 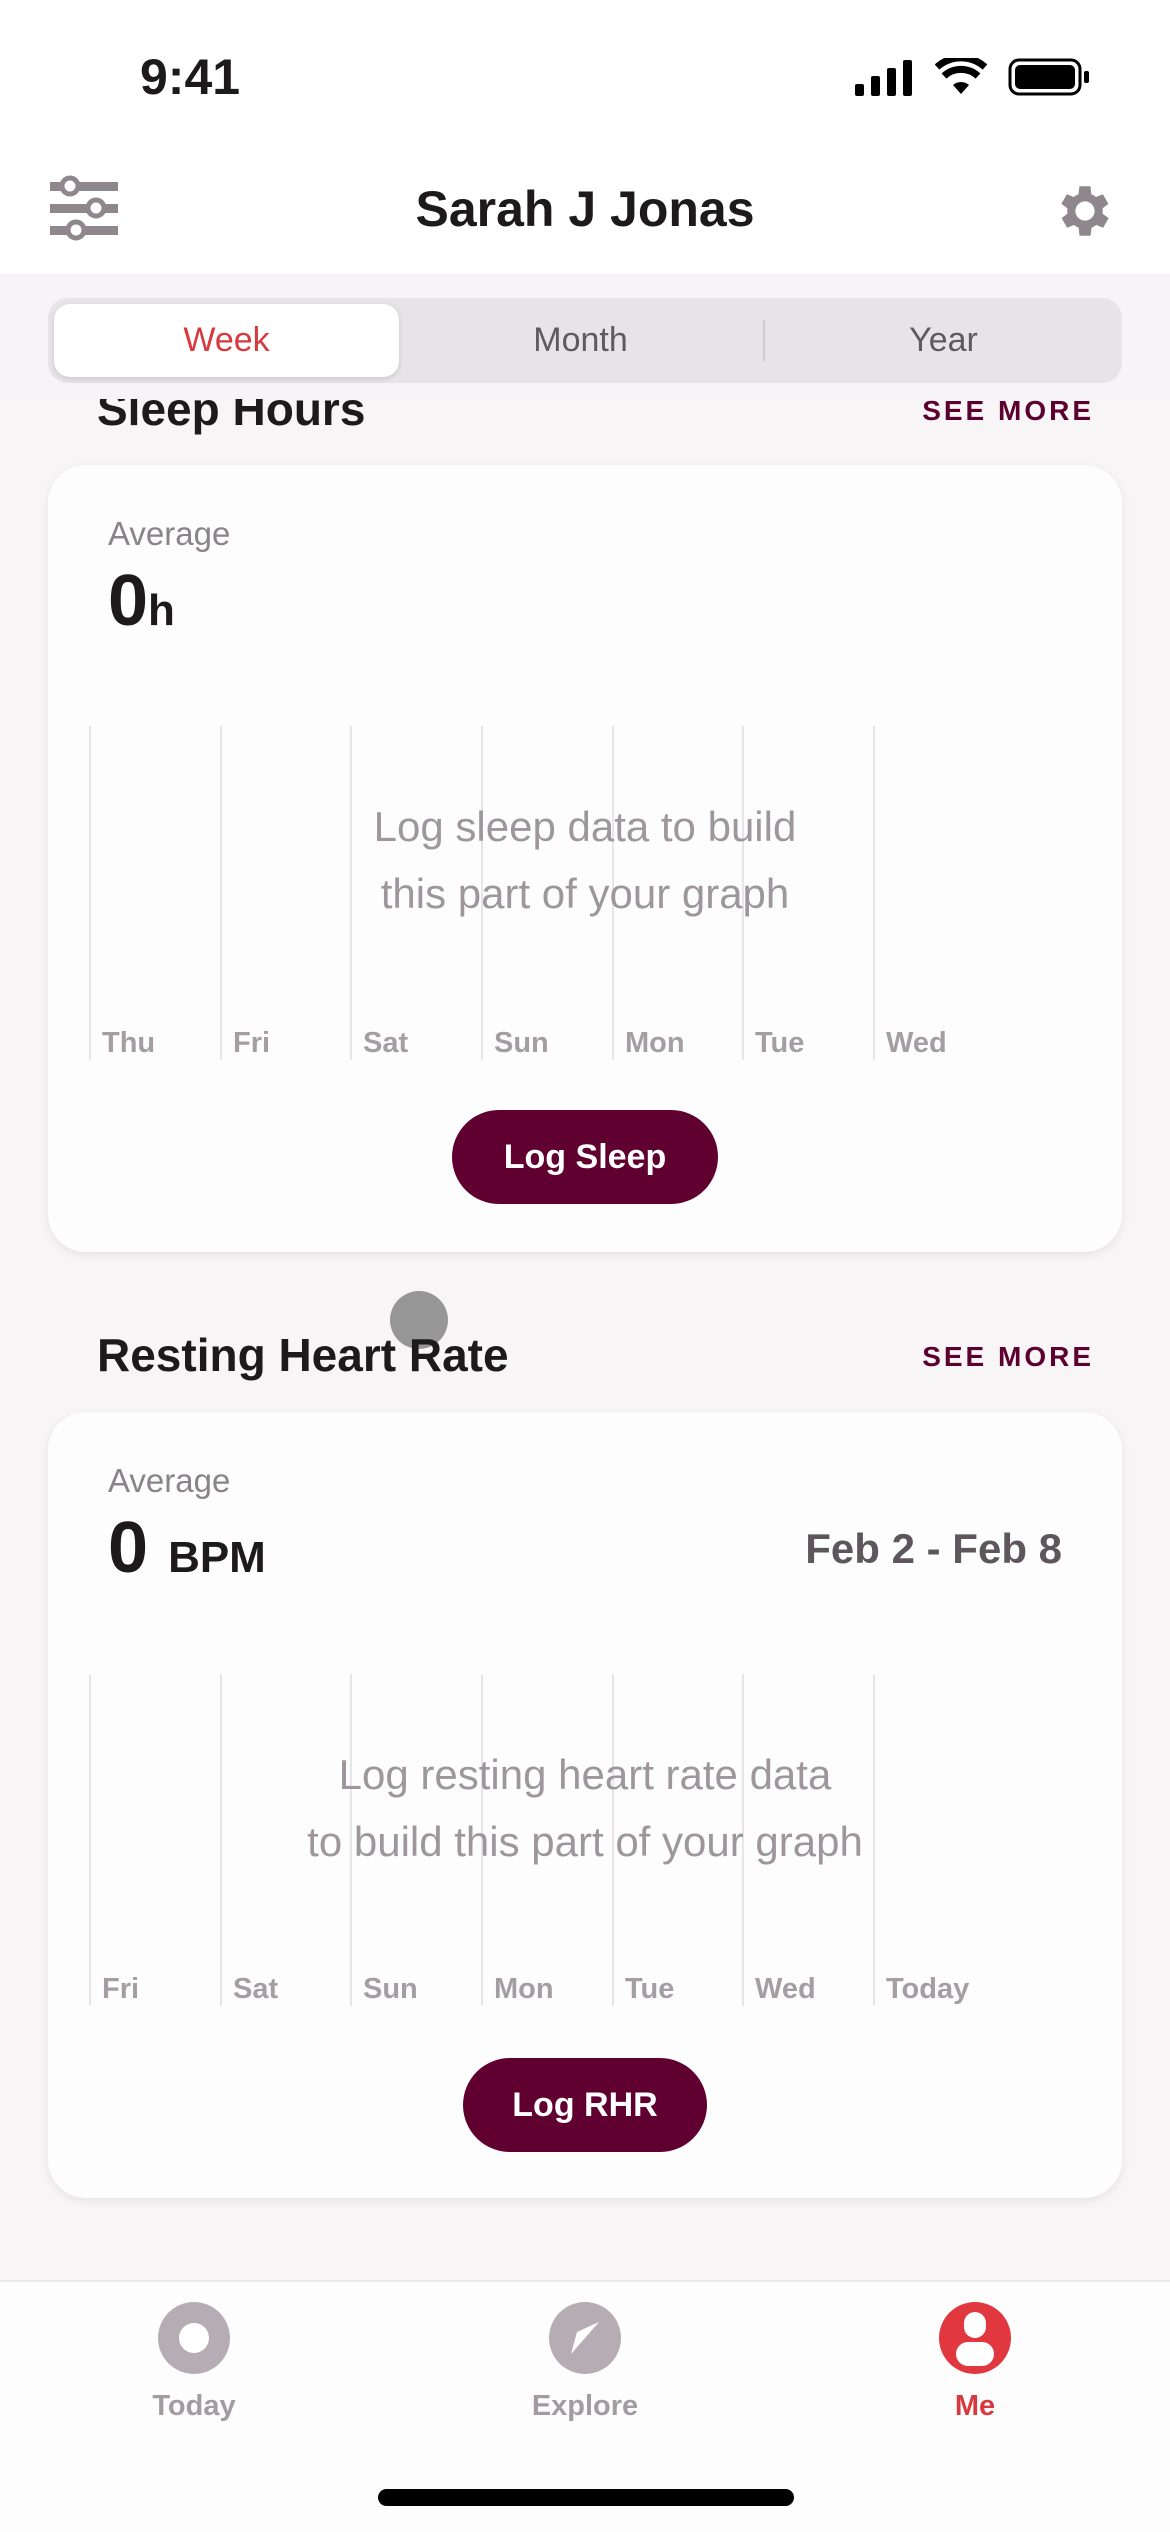 I want to click on tab-me-label: Me, so click(x=975, y=2406).